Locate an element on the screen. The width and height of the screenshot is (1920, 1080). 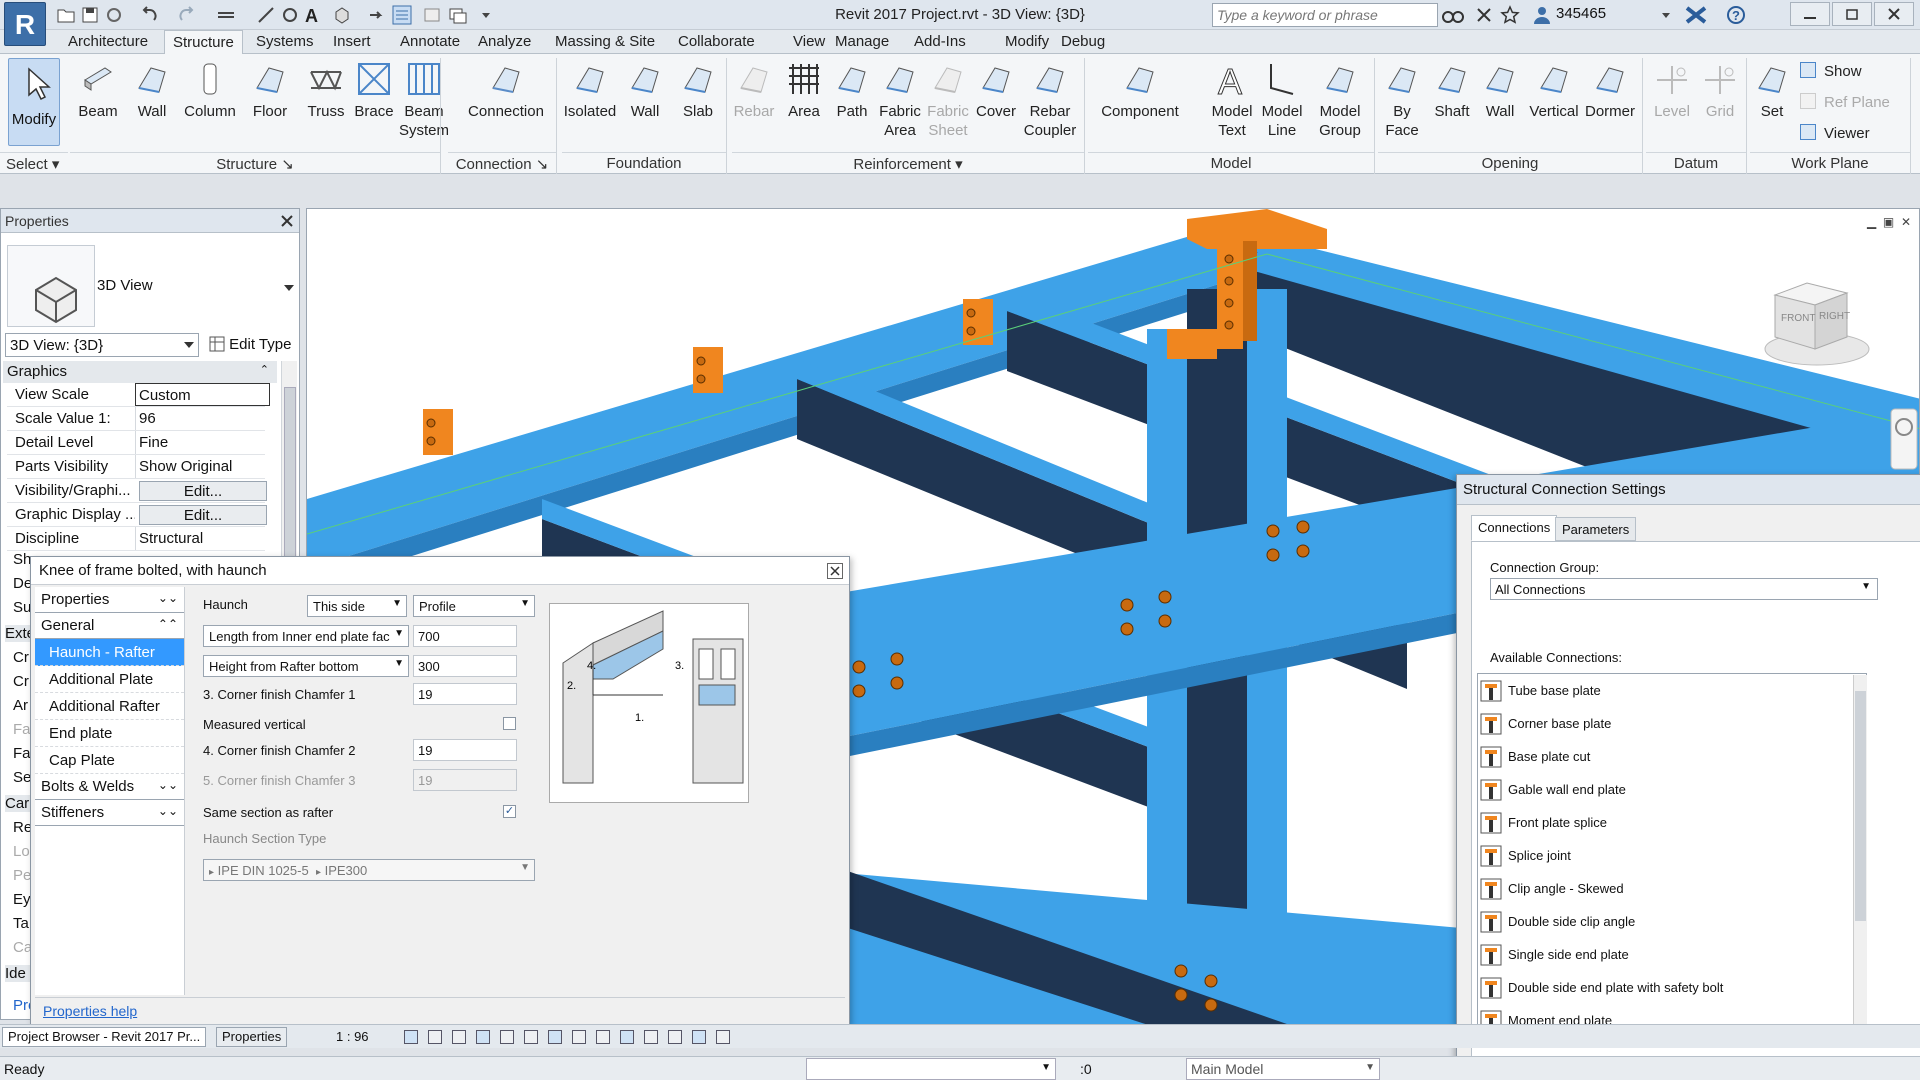
property-value: Structural is located at coordinates (202, 538).